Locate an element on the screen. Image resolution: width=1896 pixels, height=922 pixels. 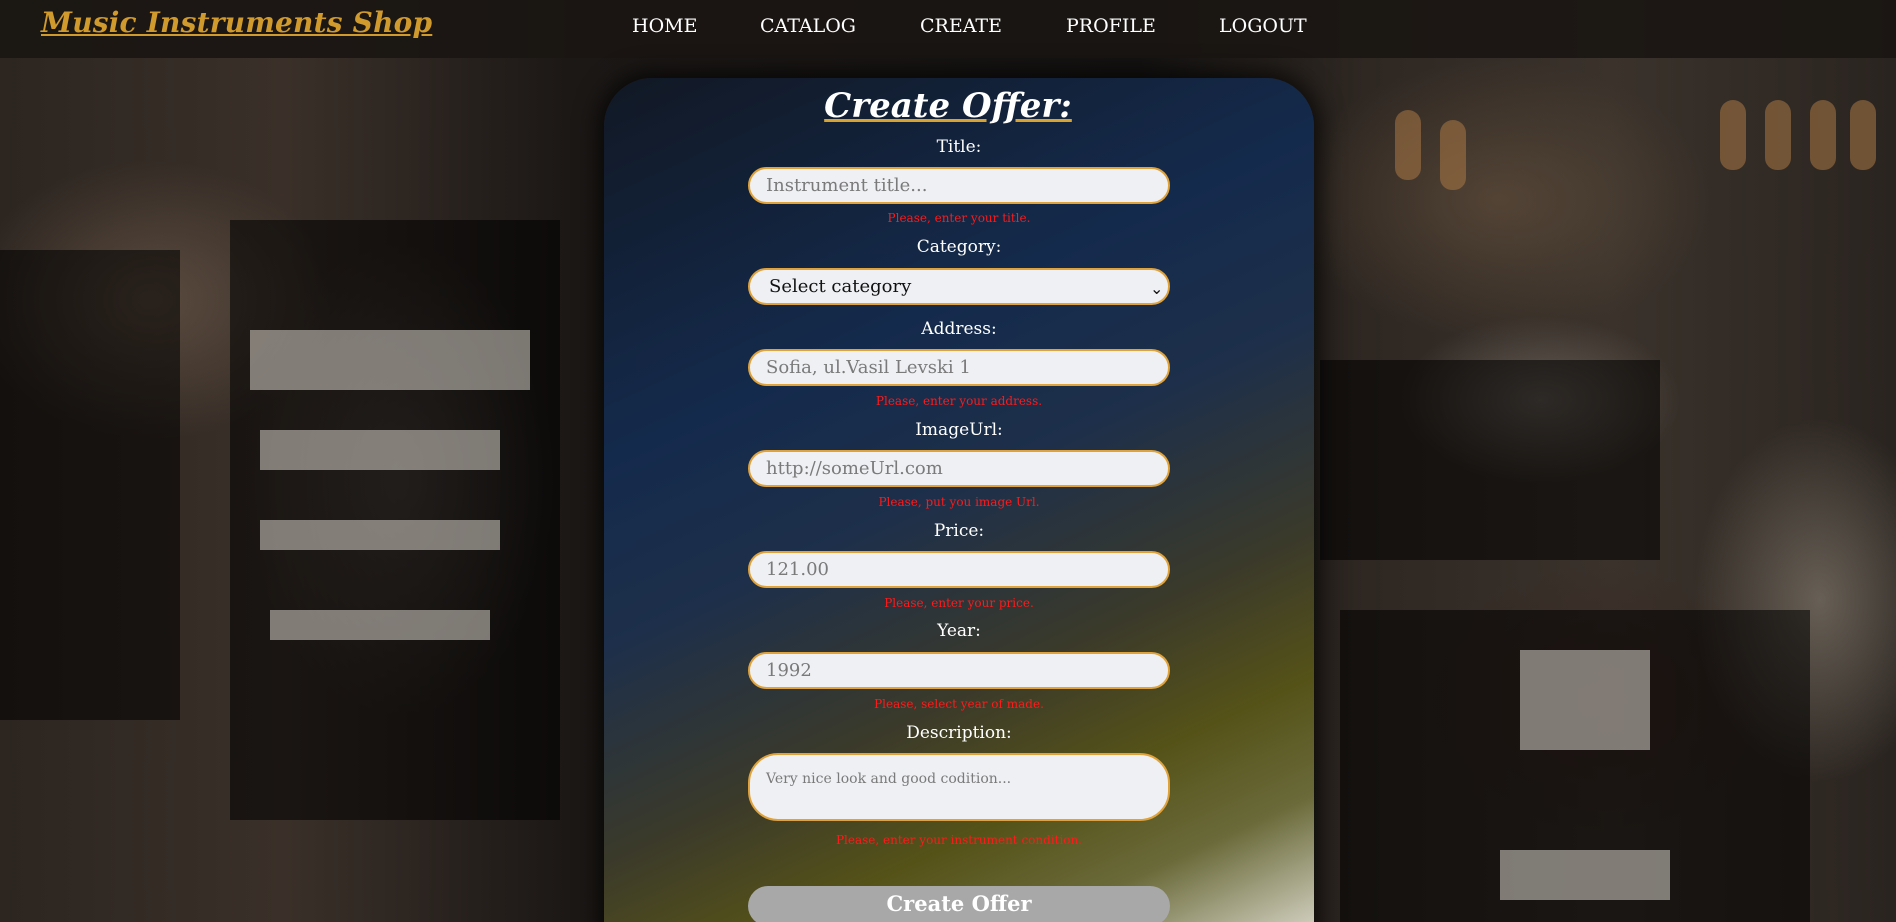
address-error: Please, enter your address. is located at coordinates (959, 401).